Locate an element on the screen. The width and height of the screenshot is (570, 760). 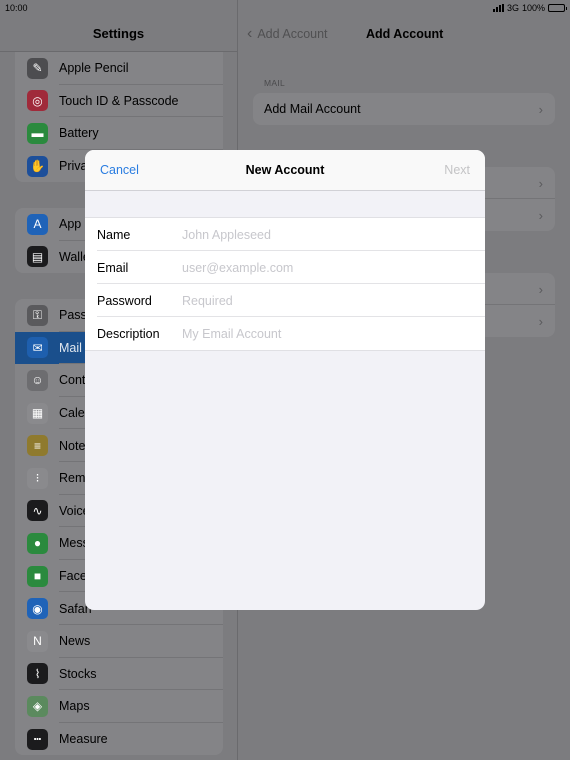
sheet-nav-bar: Cancel New Account Next is located at coordinates (285, 170).